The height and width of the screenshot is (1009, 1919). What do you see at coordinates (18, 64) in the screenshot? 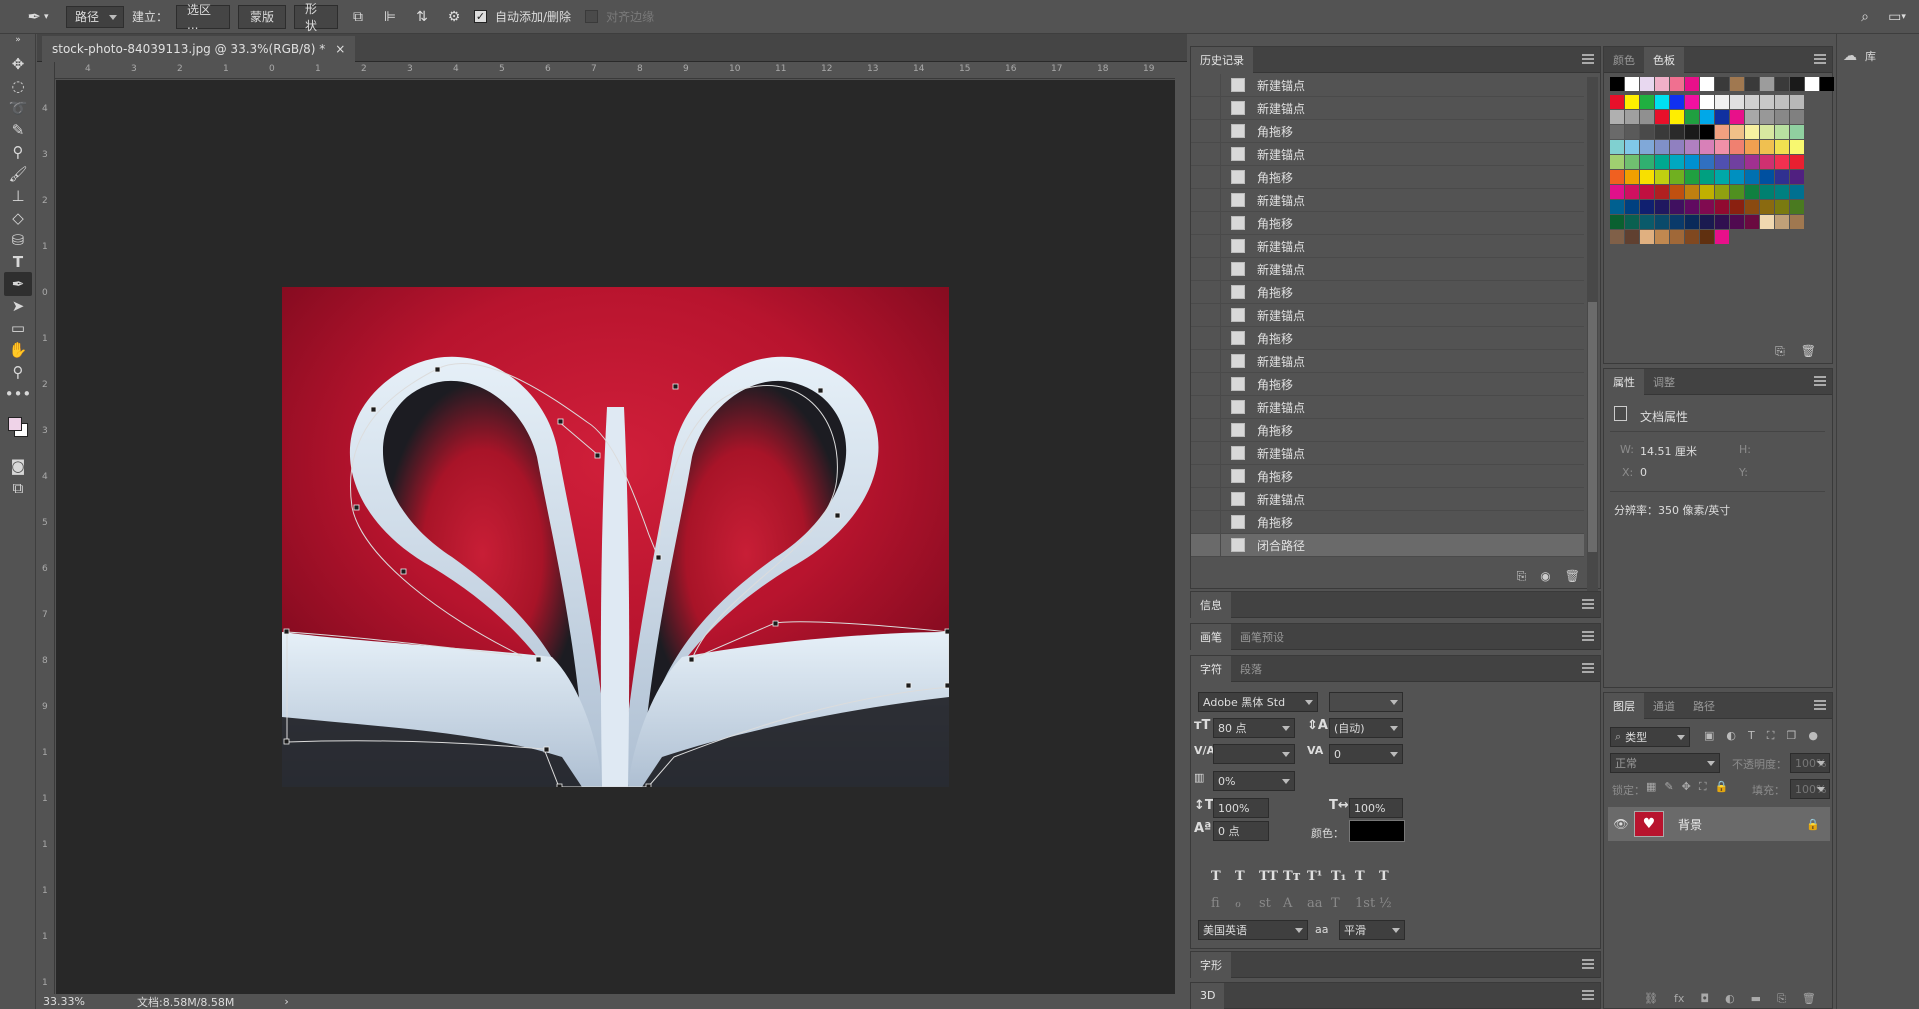
I see `move-tool-icon: ✥` at bounding box center [18, 64].